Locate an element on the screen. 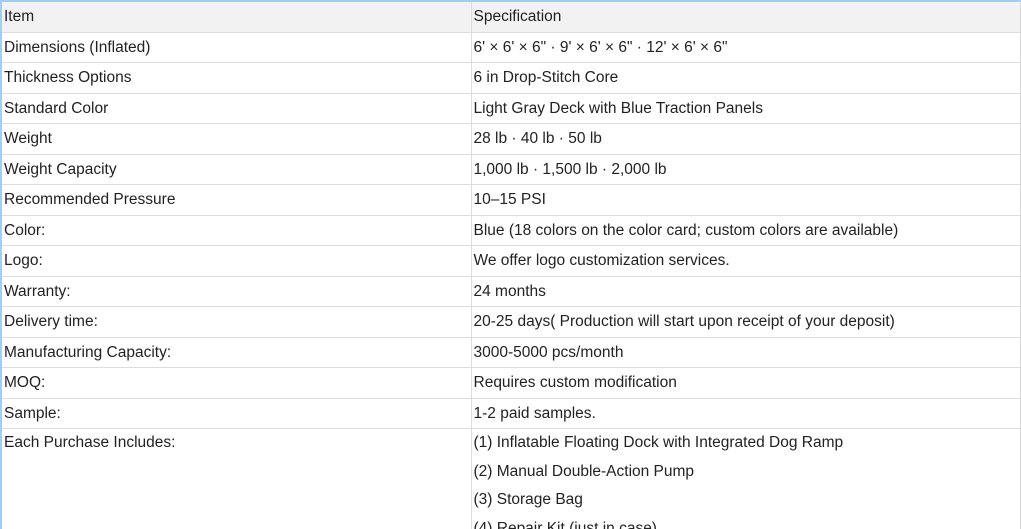 The height and width of the screenshot is (529, 1021). includes-item: (3) Storage Bag is located at coordinates (528, 499).